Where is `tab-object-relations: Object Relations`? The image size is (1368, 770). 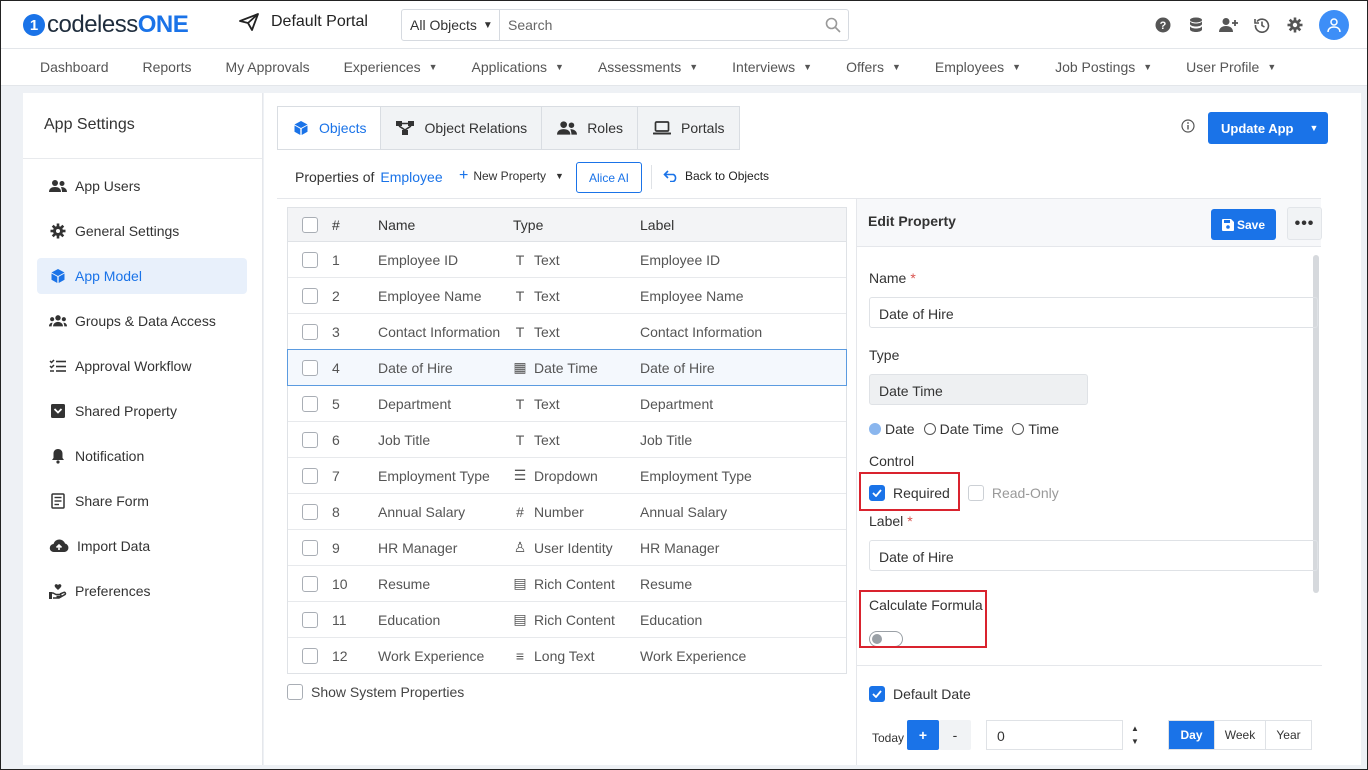 tab-object-relations: Object Relations is located at coordinates (461, 128).